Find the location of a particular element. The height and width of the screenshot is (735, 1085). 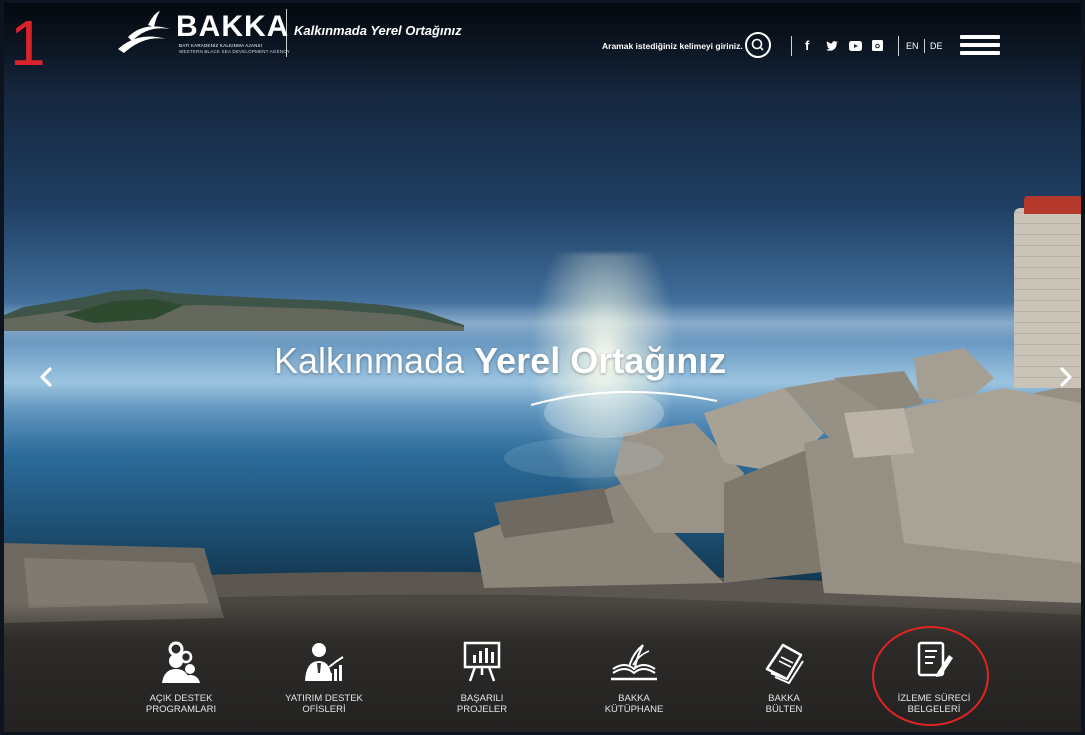

lighthouse-image is located at coordinates (1047, 292).